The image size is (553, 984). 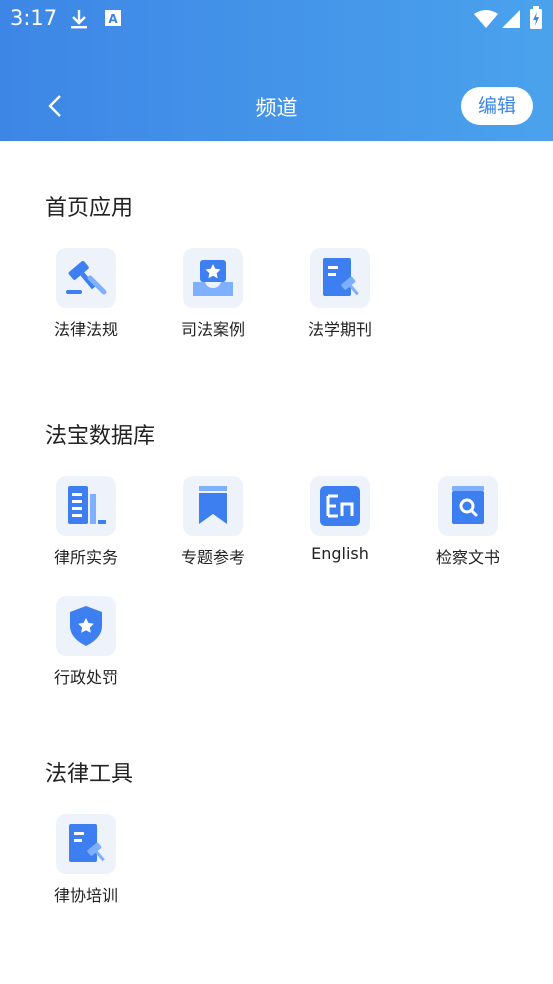 I want to click on app-header: 3:17 A 频道 编辑, so click(x=276, y=70).